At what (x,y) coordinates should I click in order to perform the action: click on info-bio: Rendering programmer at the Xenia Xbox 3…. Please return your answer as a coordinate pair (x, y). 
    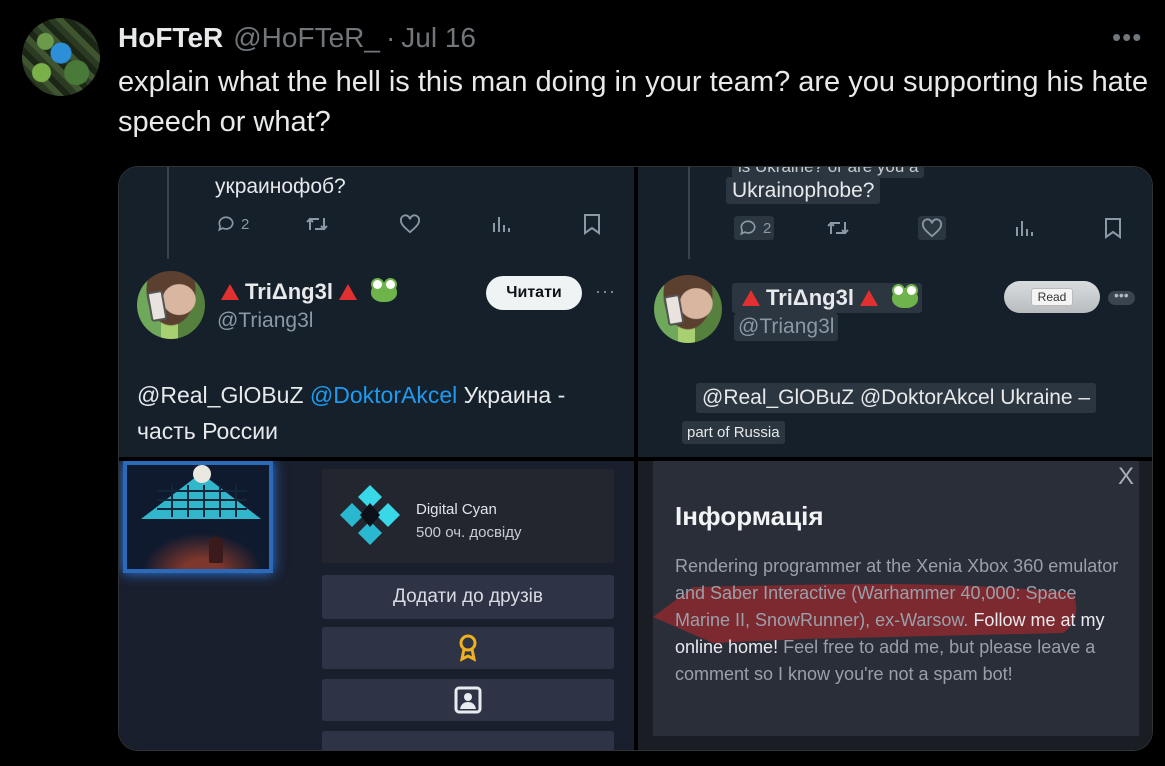
    Looking at the image, I should click on (900, 620).